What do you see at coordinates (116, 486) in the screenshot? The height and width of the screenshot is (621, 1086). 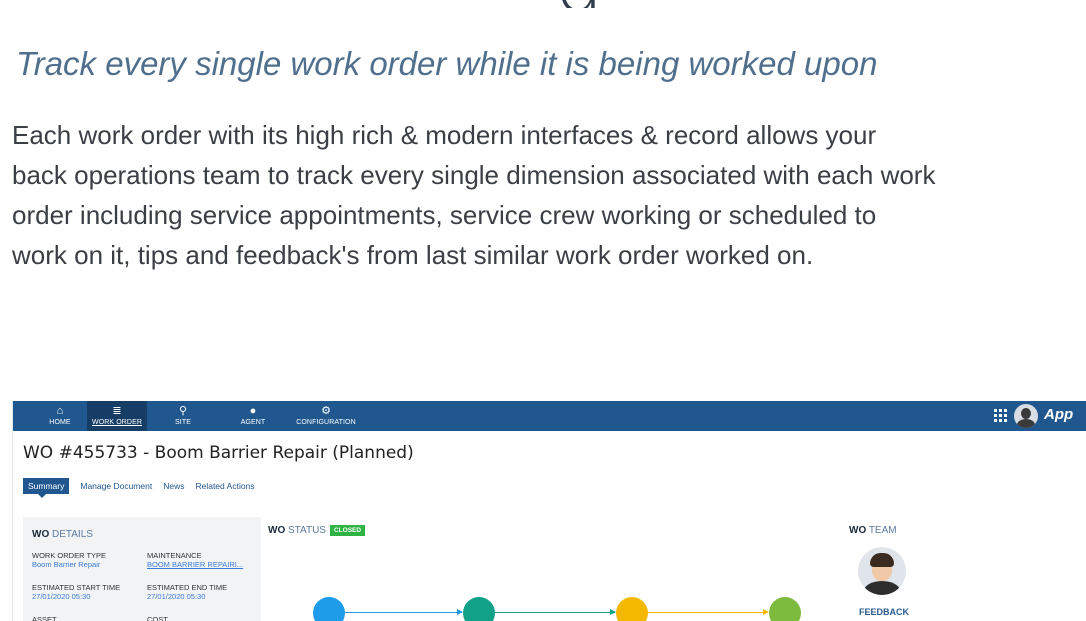 I see `tab-manage-document: Manage Document` at bounding box center [116, 486].